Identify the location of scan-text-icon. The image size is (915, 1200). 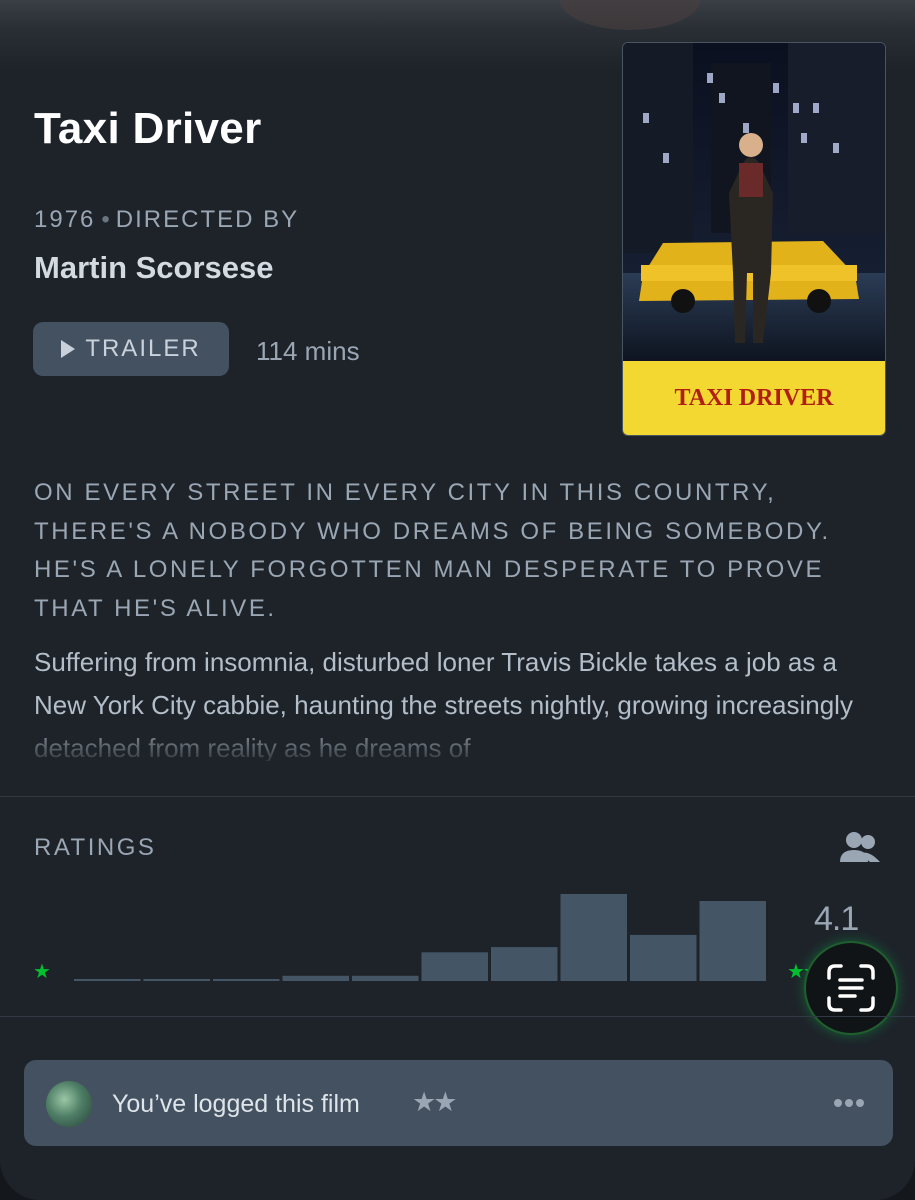
(851, 988).